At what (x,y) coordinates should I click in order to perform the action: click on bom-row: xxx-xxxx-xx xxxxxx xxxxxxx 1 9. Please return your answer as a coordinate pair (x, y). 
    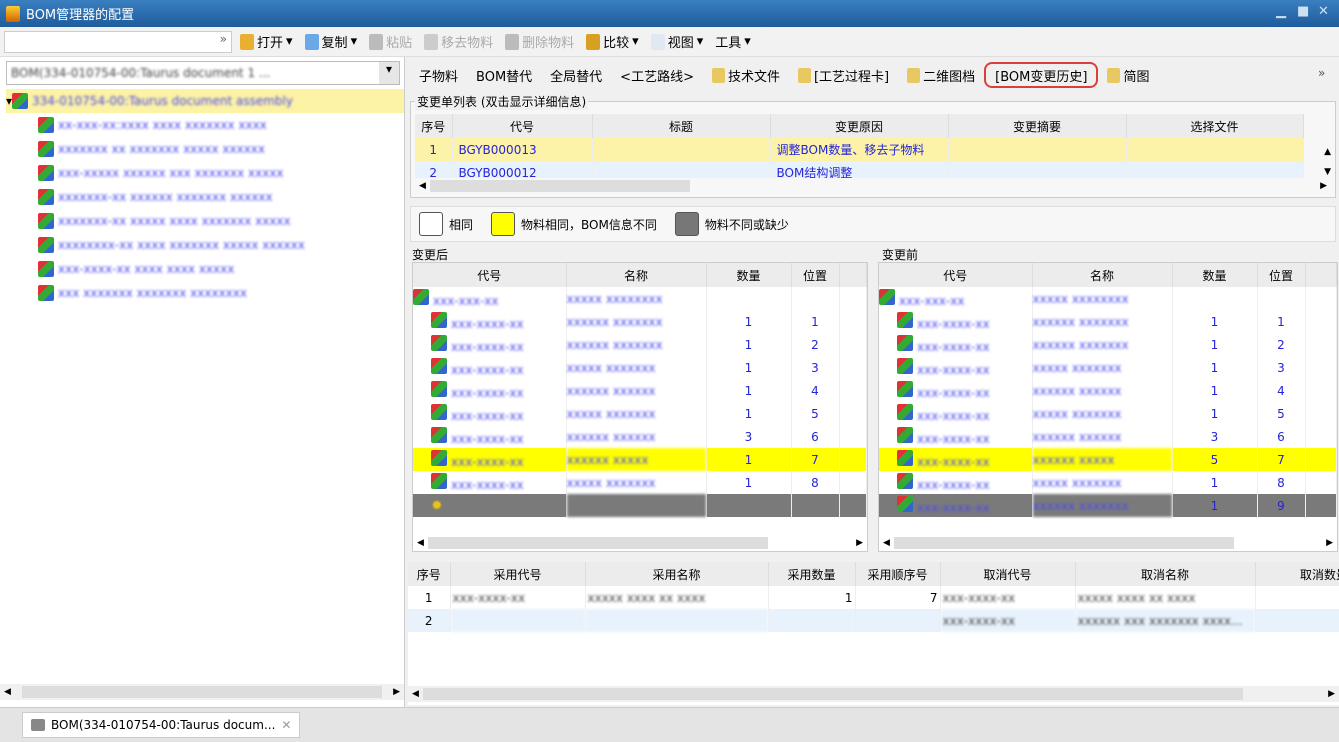
    Looking at the image, I should click on (1108, 505).